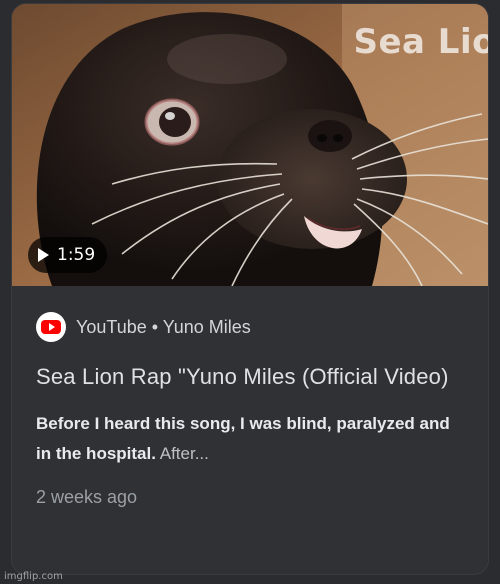  What do you see at coordinates (420, 42) in the screenshot?
I see `thumbnail-overlay-text: Sea Lio` at bounding box center [420, 42].